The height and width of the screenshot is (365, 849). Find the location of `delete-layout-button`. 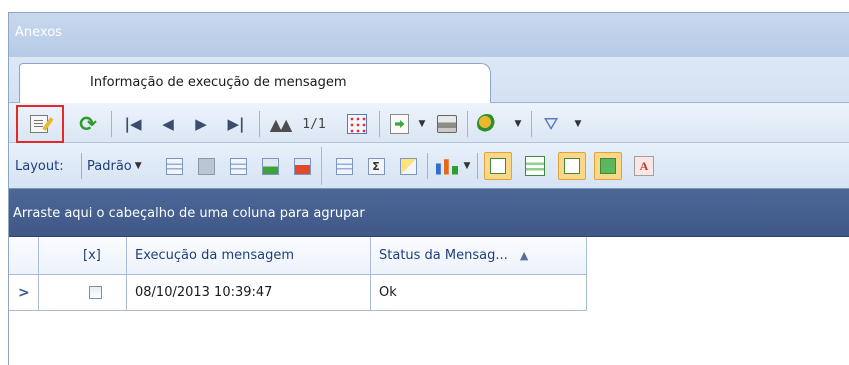

delete-layout-button is located at coordinates (206, 166).